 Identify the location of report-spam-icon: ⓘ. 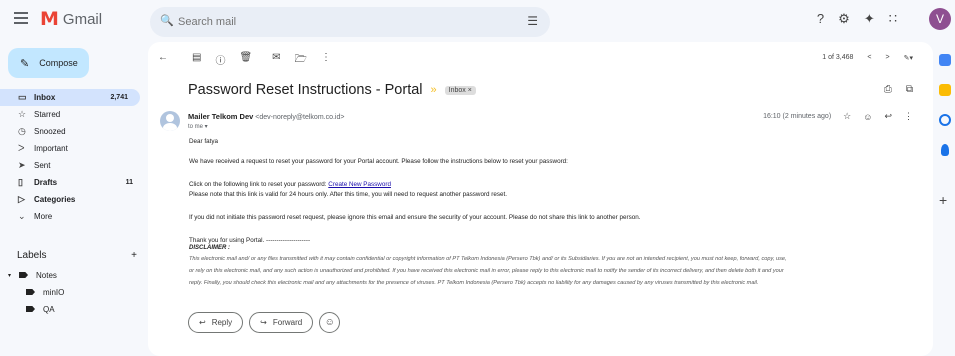
(220, 60).